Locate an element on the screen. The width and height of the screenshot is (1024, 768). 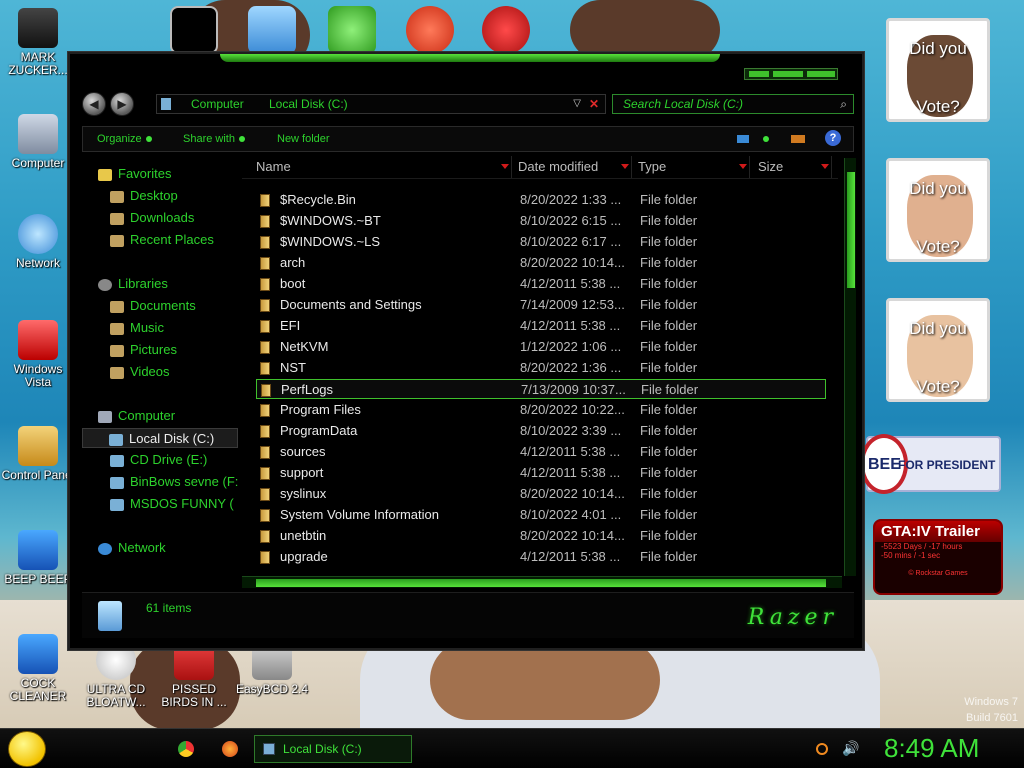
drive-icon is located at coordinates (117, 482).